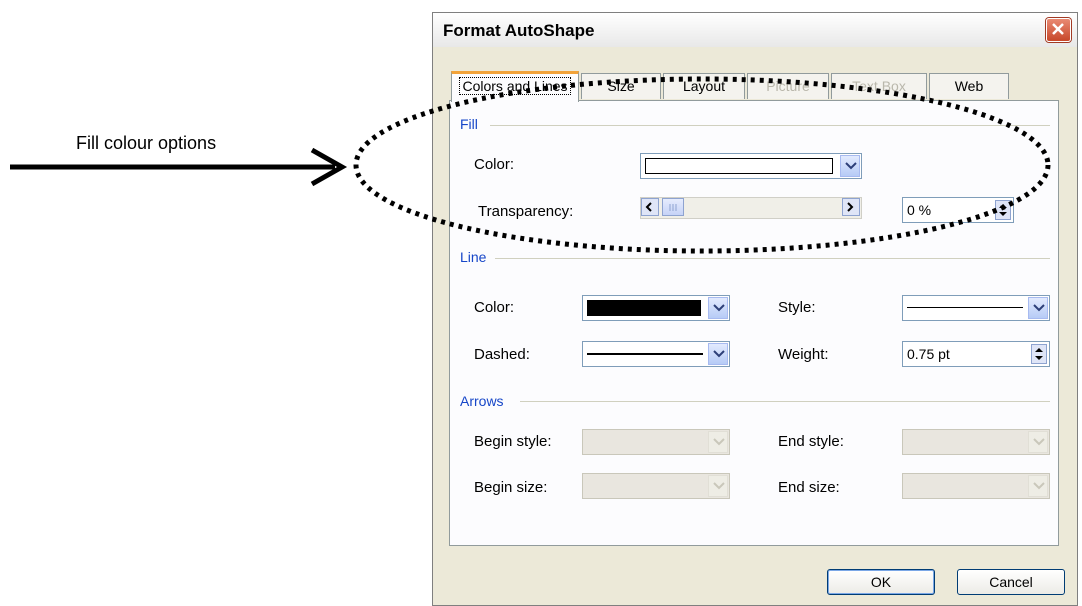 Image resolution: width=1082 pixels, height=606 pixels. What do you see at coordinates (515, 86) in the screenshot?
I see `tab-colors-and-lines: Colors and Lines` at bounding box center [515, 86].